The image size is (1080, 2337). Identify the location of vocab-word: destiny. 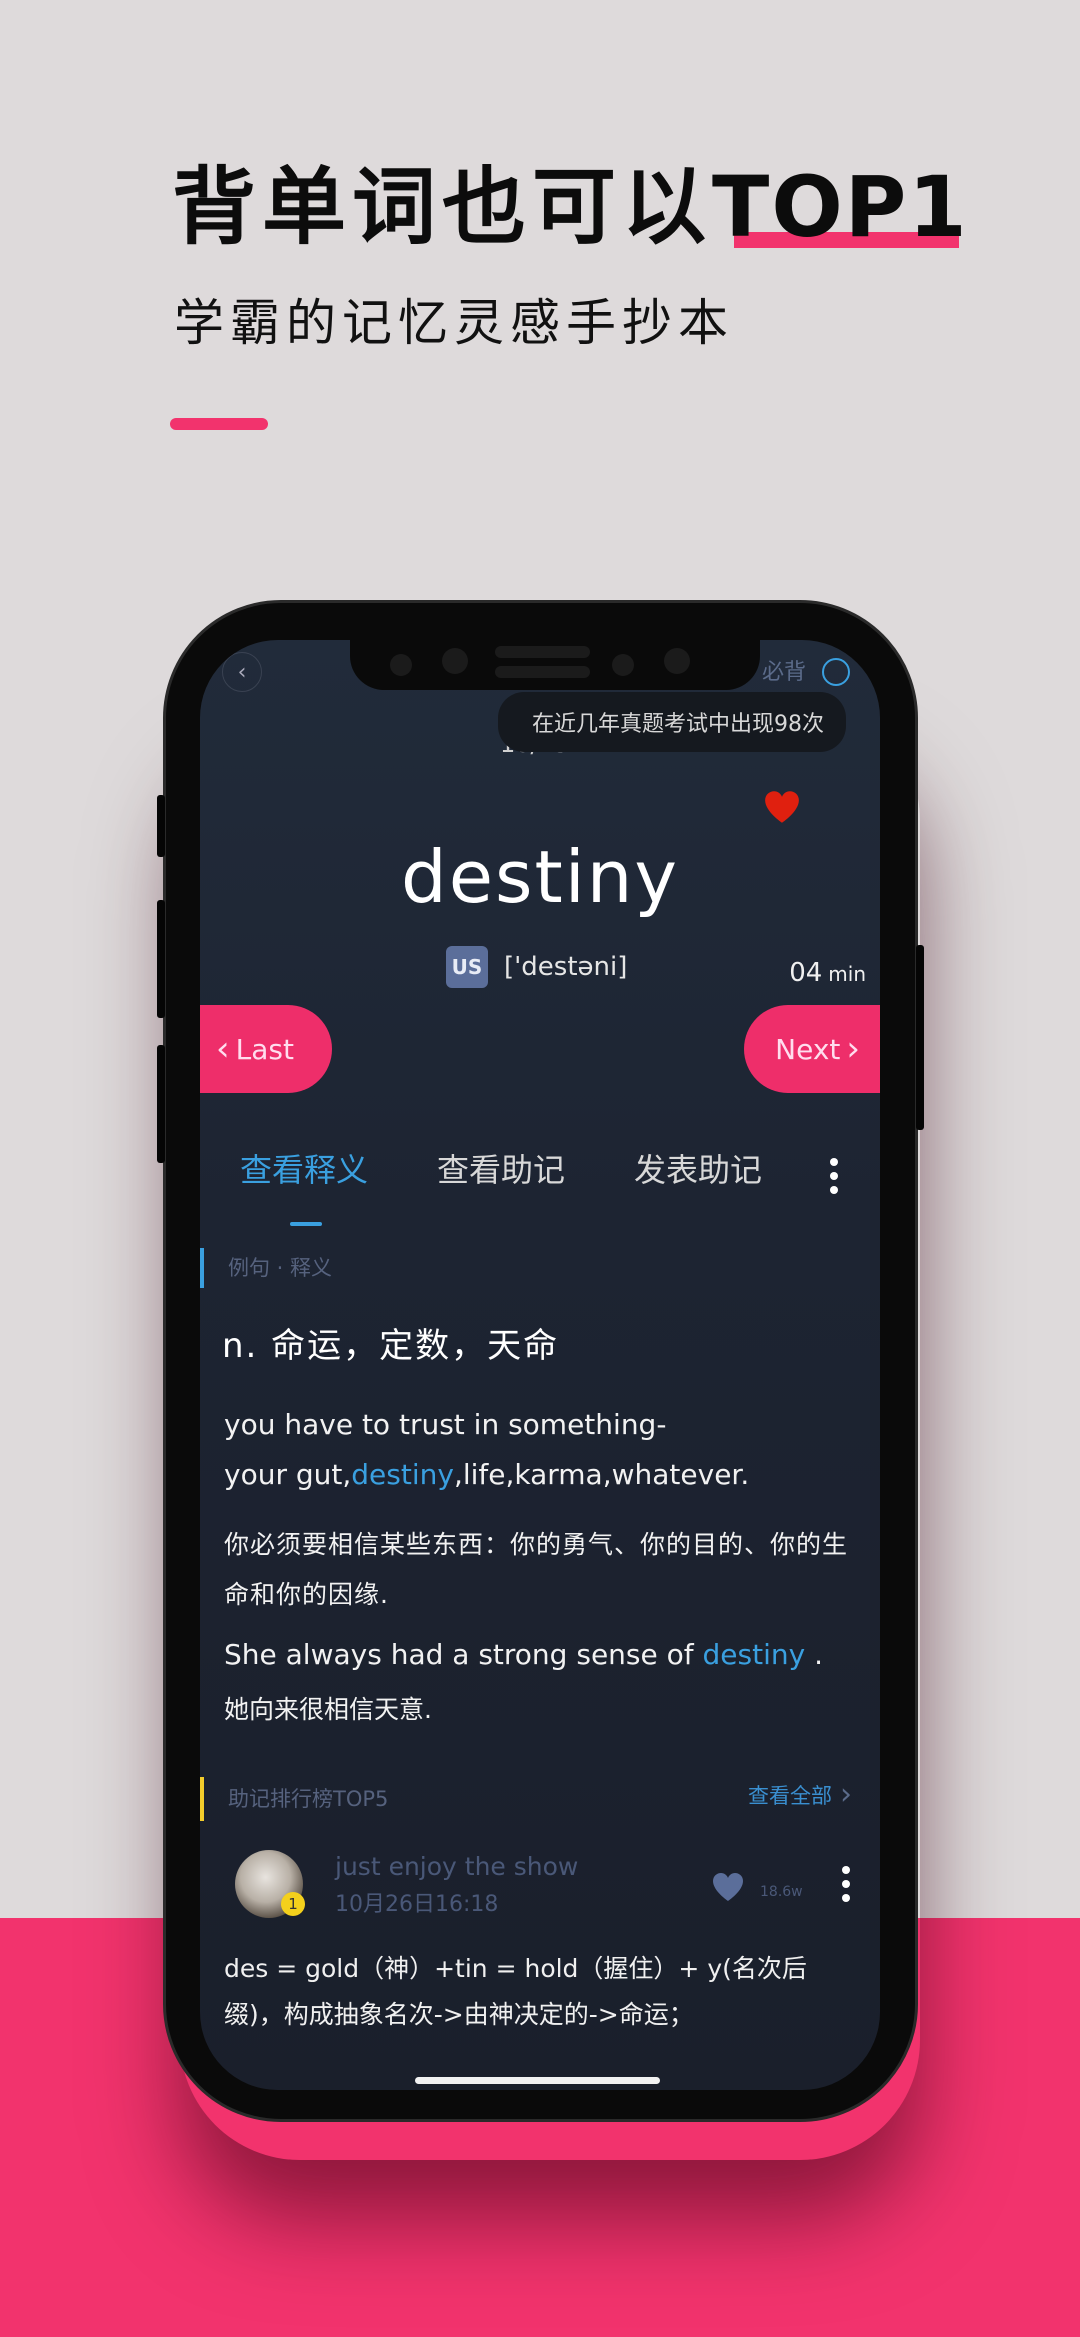
(540, 877).